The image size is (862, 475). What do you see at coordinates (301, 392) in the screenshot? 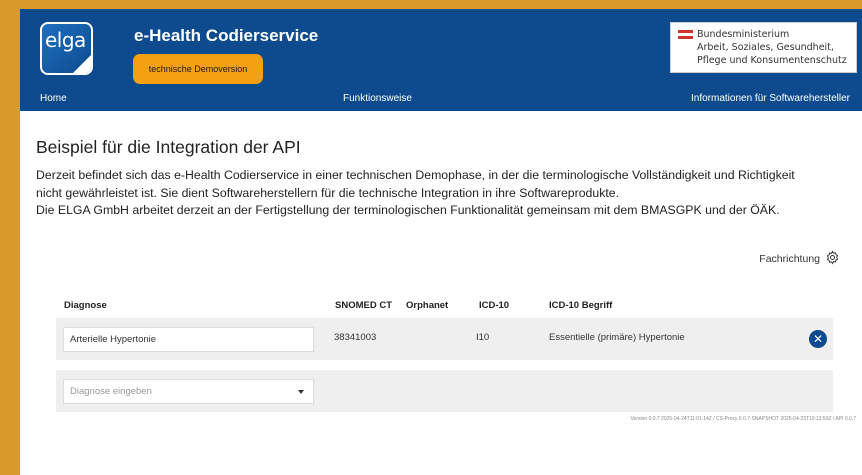
I see `chevron-down-icon` at bounding box center [301, 392].